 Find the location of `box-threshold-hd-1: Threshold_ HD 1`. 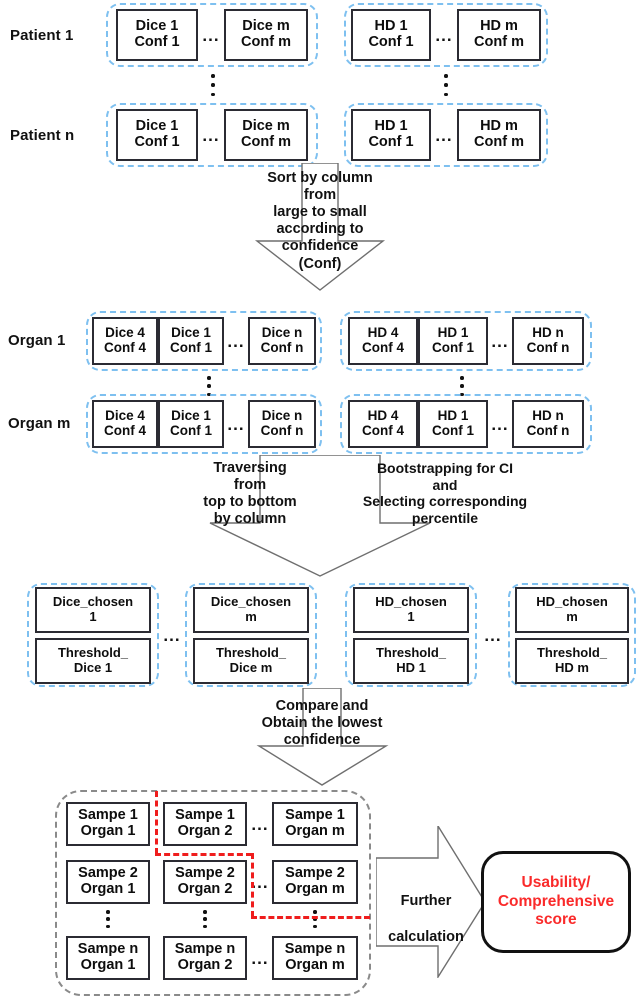

box-threshold-hd-1: Threshold_ HD 1 is located at coordinates (411, 660).